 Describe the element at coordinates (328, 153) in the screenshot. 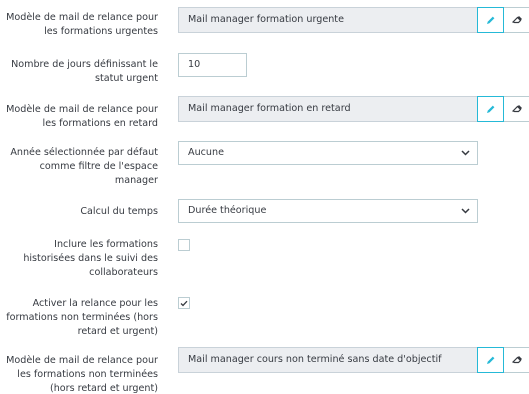

I see `default-year-select: Aucune` at that location.